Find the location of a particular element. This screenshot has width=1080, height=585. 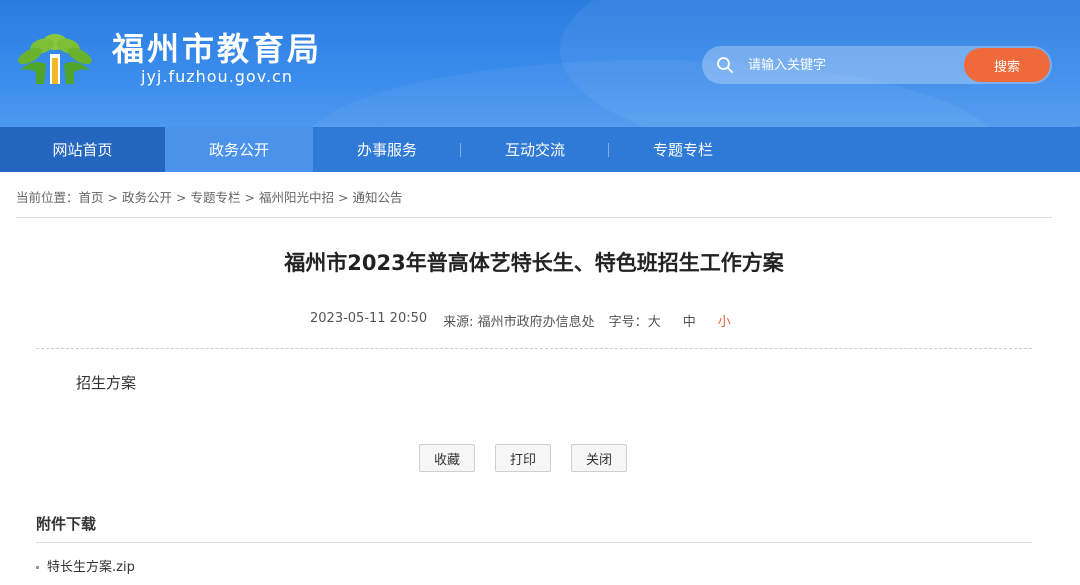

nav-item-label: 办事服务 is located at coordinates (386, 150).